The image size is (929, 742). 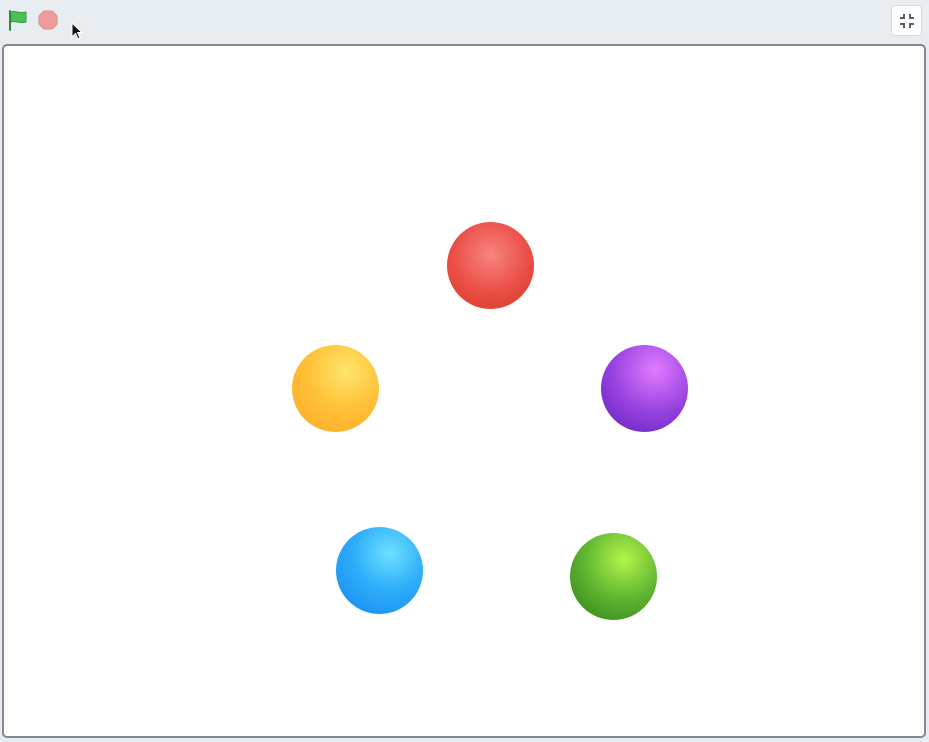 I want to click on green-ball-sprite, so click(x=613, y=576).